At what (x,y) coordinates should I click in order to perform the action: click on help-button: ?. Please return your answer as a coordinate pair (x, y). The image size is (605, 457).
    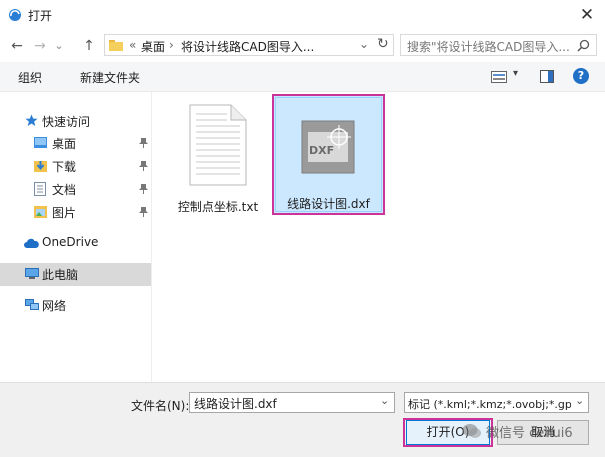
    Looking at the image, I should click on (581, 76).